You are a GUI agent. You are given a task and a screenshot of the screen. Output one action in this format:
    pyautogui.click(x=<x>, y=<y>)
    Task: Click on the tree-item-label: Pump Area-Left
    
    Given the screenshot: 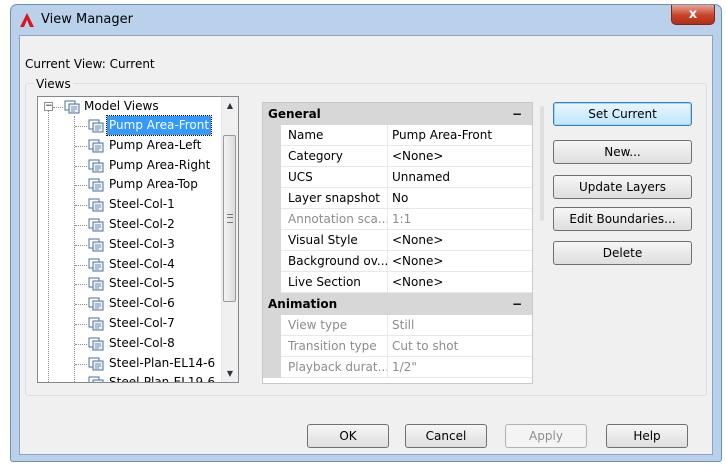 What is the action you would take?
    pyautogui.click(x=155, y=144)
    